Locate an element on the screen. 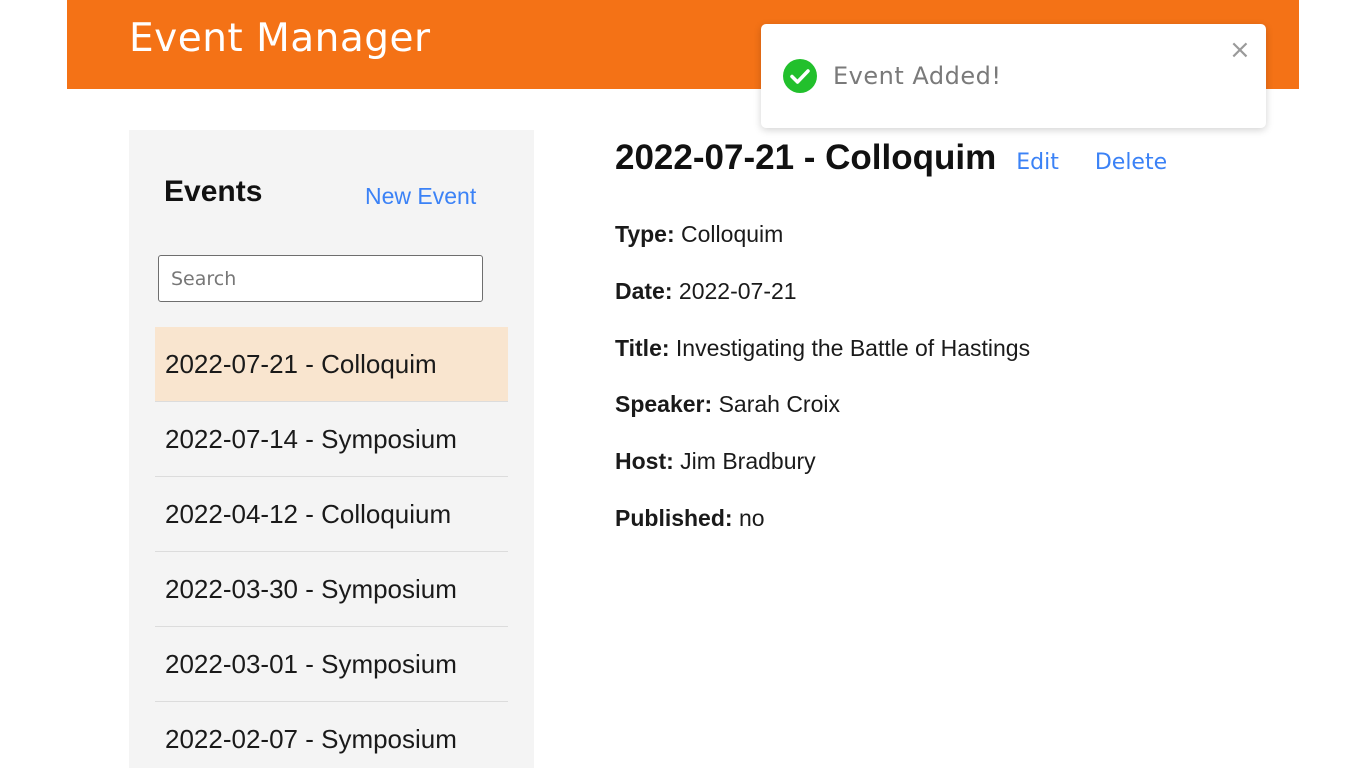 The image size is (1366, 768). close-icon: × is located at coordinates (1240, 50).